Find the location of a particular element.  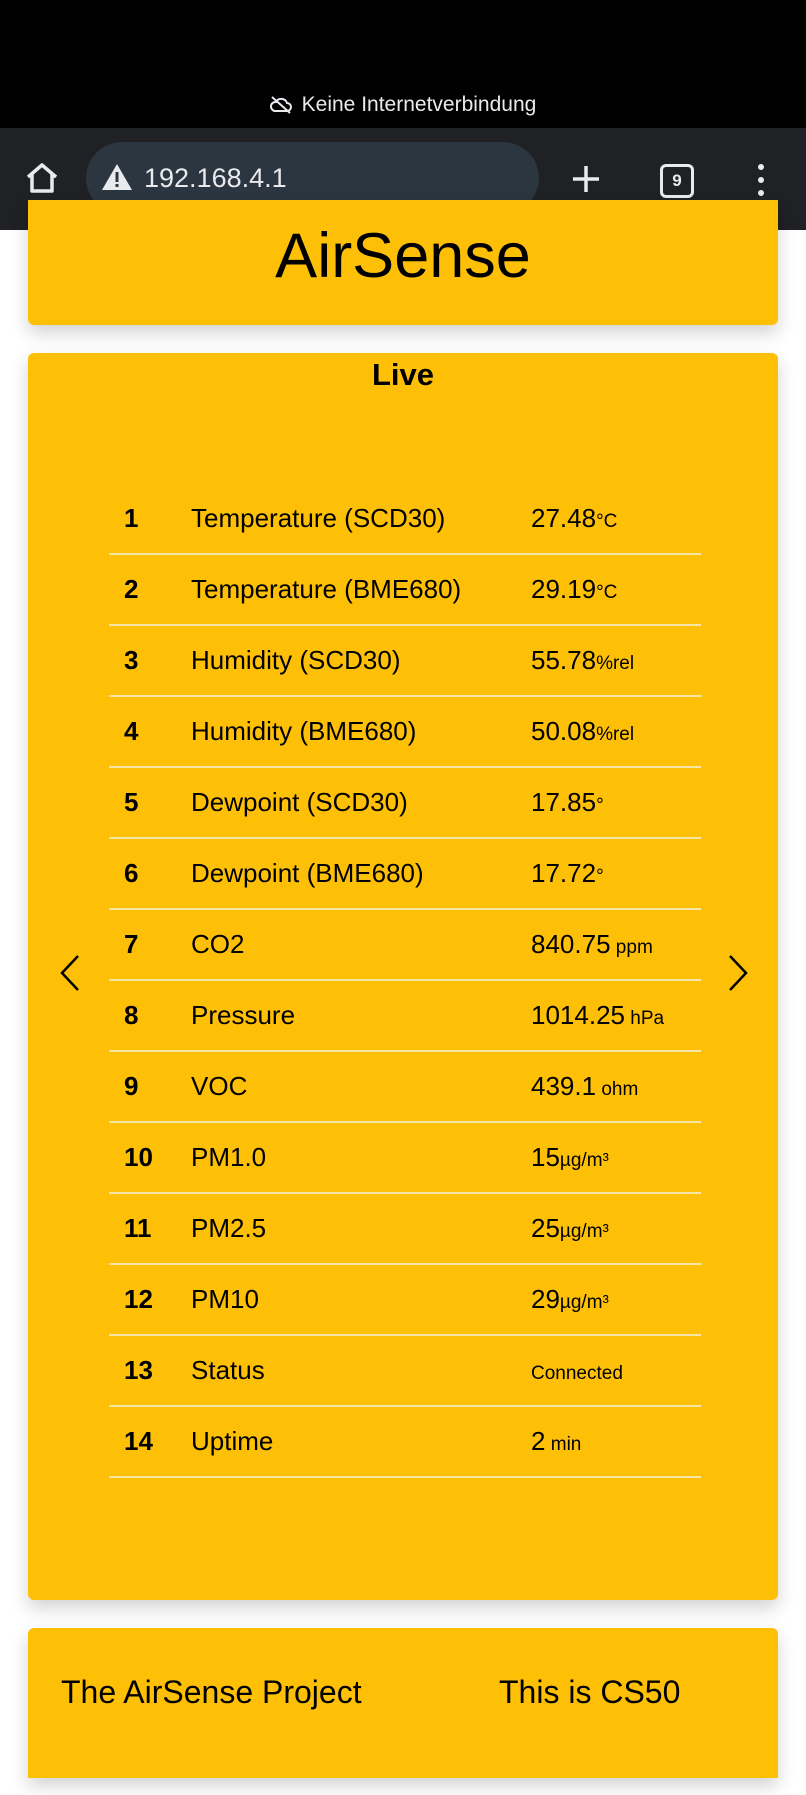

row-index: 10 is located at coordinates (150, 1158).